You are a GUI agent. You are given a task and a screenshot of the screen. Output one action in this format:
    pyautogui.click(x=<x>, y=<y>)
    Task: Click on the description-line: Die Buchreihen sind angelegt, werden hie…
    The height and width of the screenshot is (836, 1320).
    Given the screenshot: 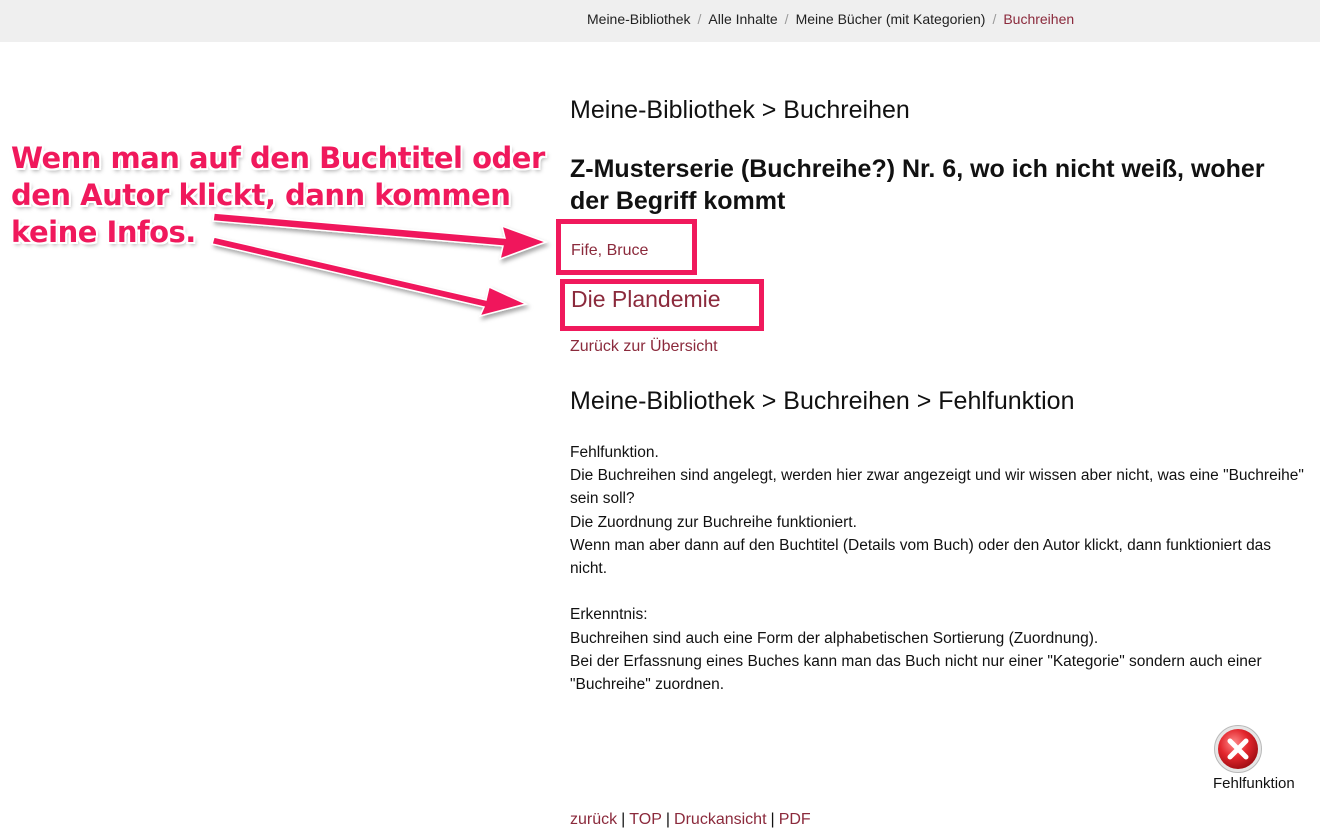 What is the action you would take?
    pyautogui.click(x=937, y=487)
    